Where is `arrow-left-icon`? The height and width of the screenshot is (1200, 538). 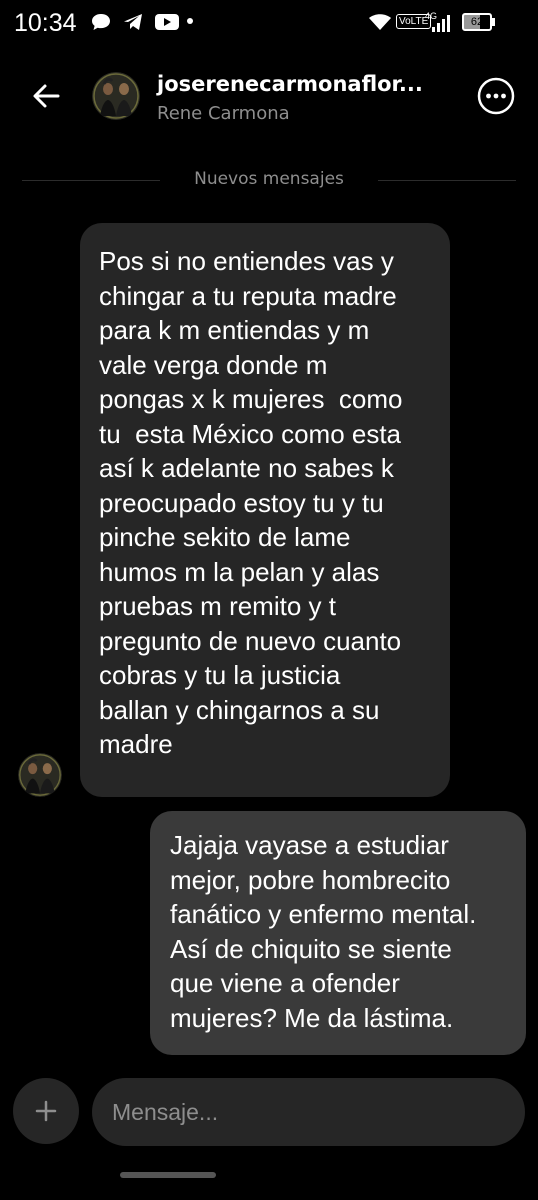 arrow-left-icon is located at coordinates (46, 96).